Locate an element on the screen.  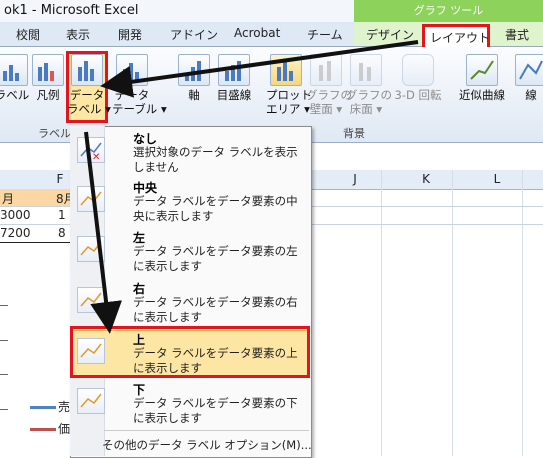
legend-button: 凡例 is located at coordinates (48, 80).